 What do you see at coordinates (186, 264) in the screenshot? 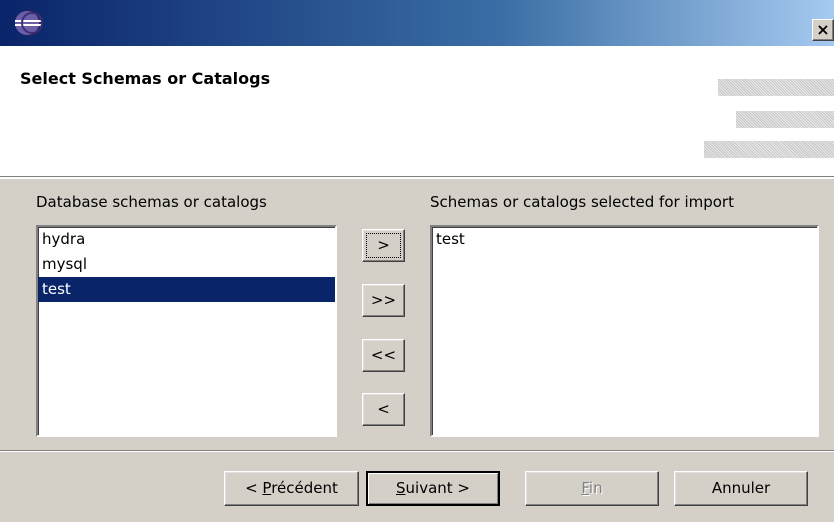
I see `list-item: mysql` at bounding box center [186, 264].